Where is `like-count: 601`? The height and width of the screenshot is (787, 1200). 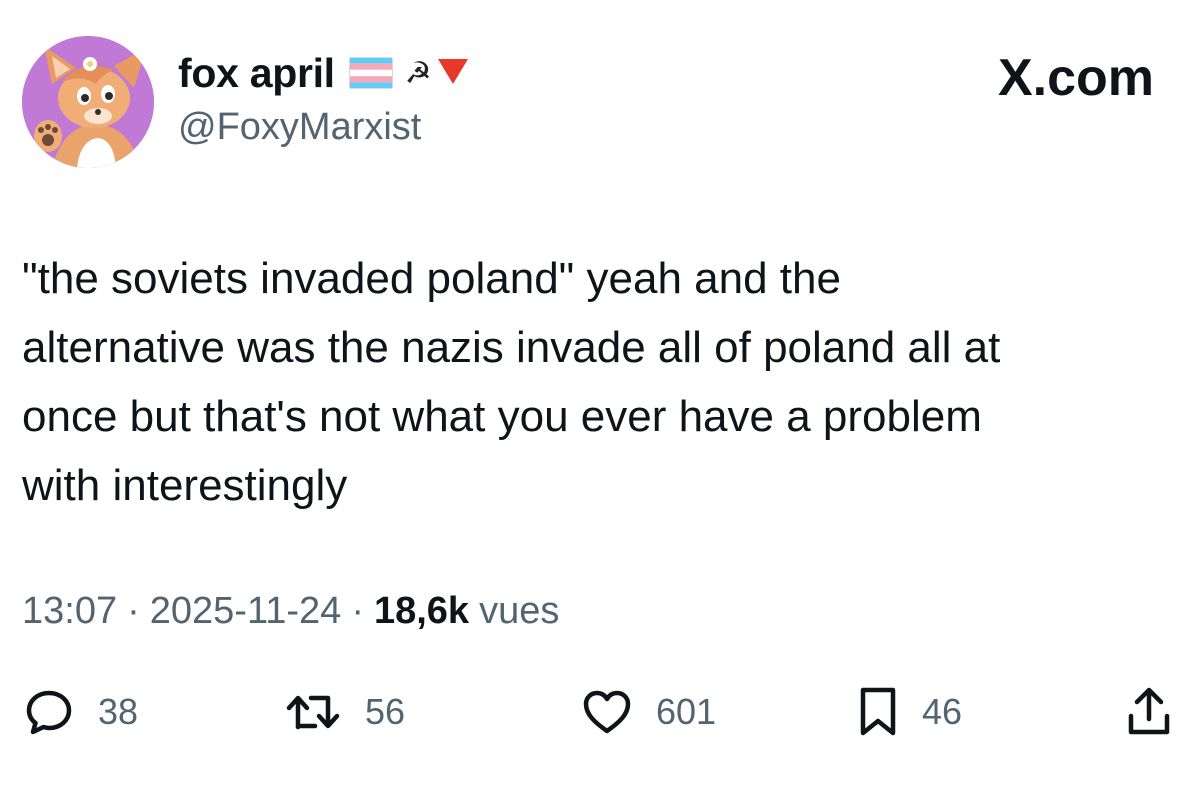
like-count: 601 is located at coordinates (686, 711).